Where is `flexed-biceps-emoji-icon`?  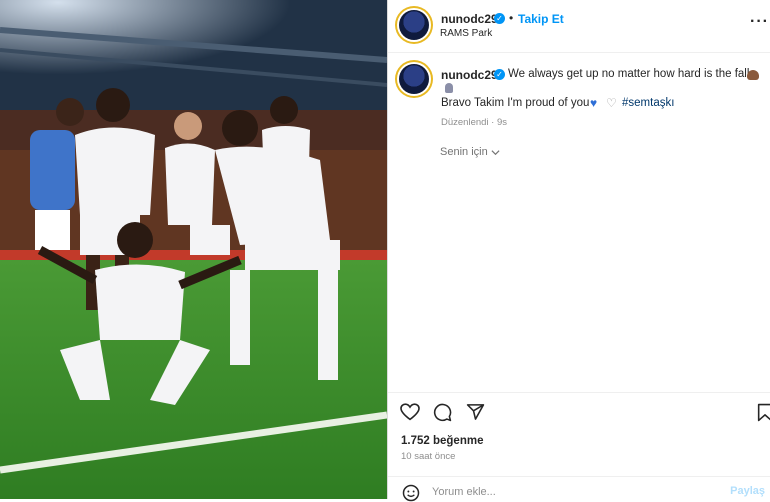
flexed-biceps-emoji-icon is located at coordinates (753, 75).